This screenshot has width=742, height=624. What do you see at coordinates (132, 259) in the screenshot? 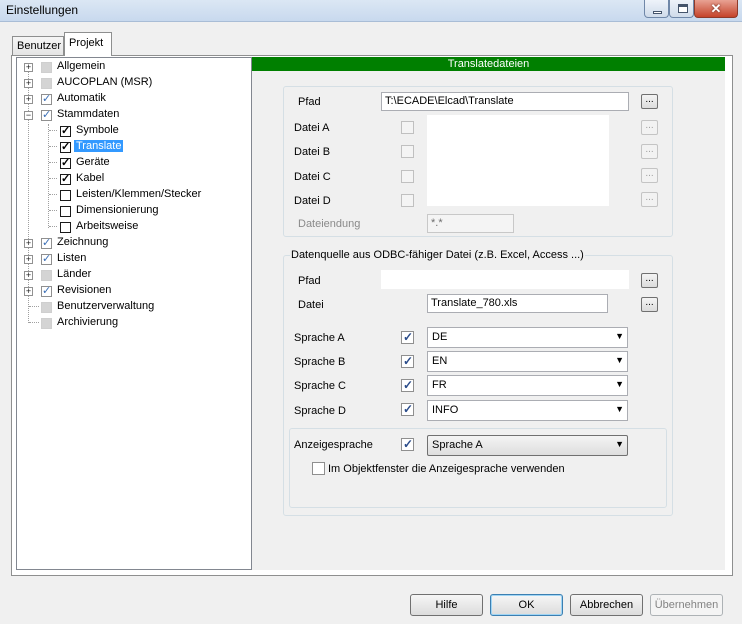
I see `tree-item-listen: + Listen` at bounding box center [132, 259].